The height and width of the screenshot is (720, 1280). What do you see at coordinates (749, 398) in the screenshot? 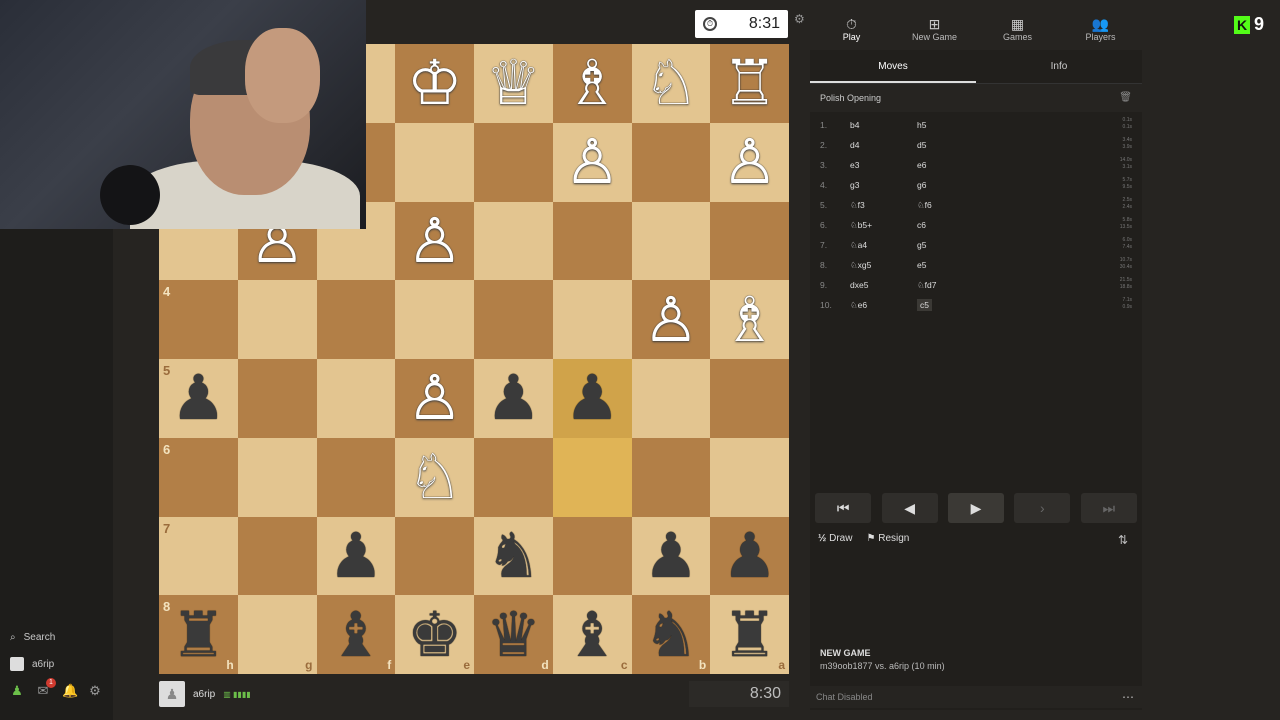
I see `square-a5` at bounding box center [749, 398].